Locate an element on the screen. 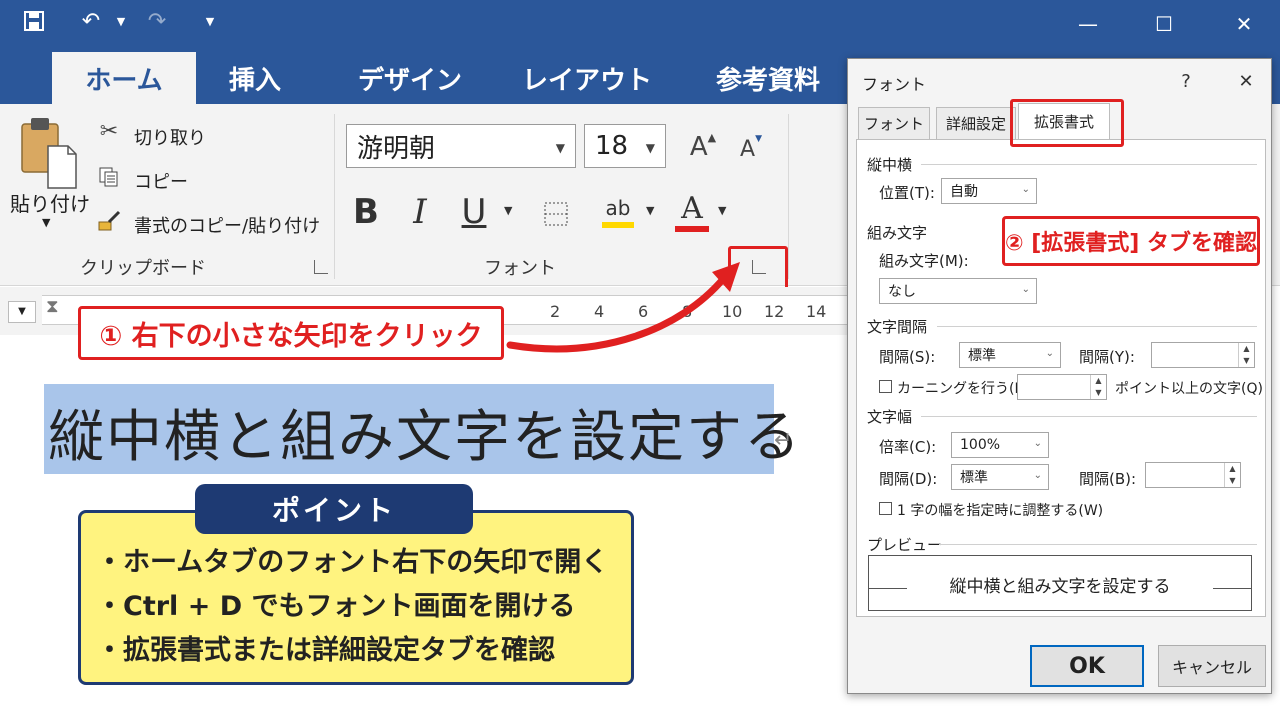 The image size is (1280, 720). position-value: 自動 is located at coordinates (964, 192).